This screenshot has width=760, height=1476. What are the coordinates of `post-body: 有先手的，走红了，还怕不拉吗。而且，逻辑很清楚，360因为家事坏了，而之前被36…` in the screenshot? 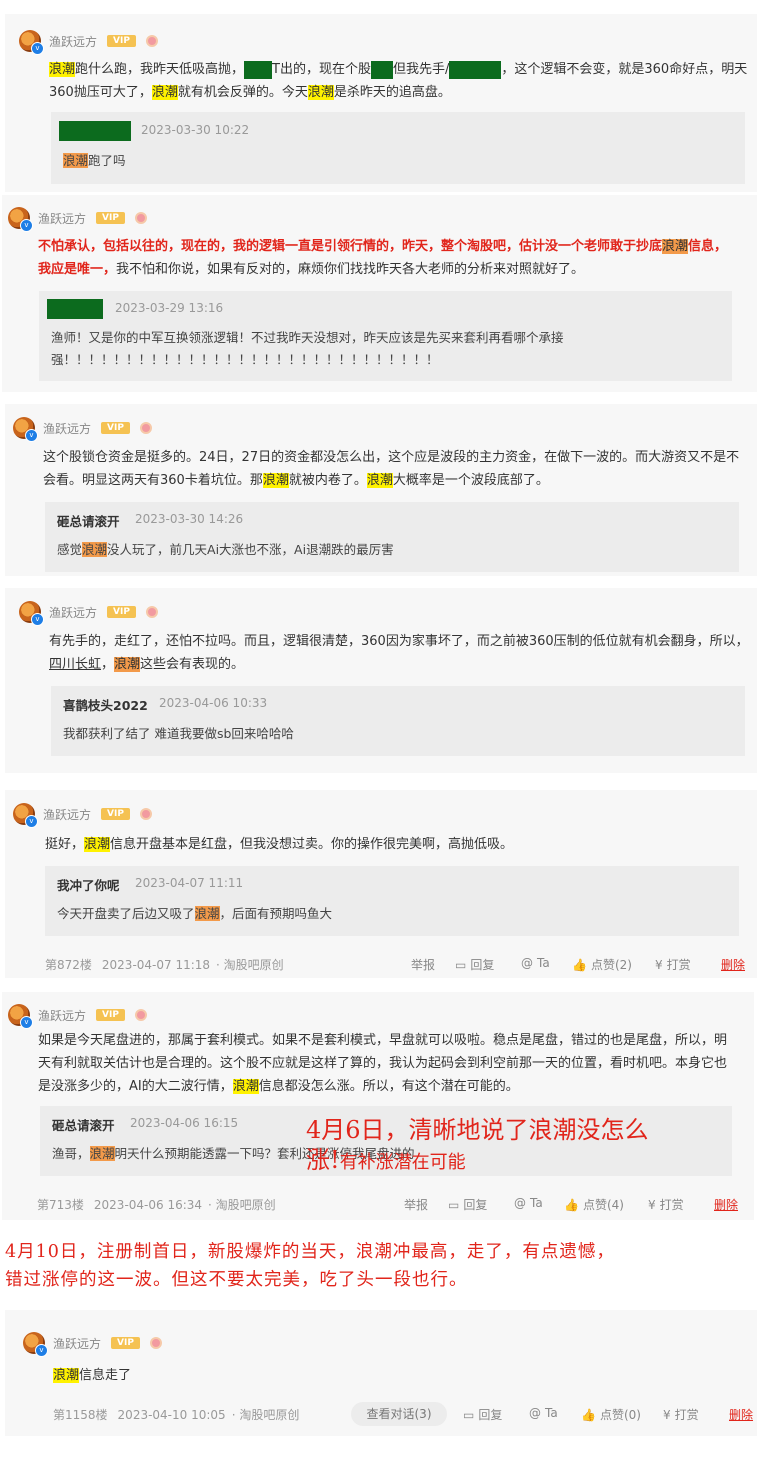 It's located at (399, 653).